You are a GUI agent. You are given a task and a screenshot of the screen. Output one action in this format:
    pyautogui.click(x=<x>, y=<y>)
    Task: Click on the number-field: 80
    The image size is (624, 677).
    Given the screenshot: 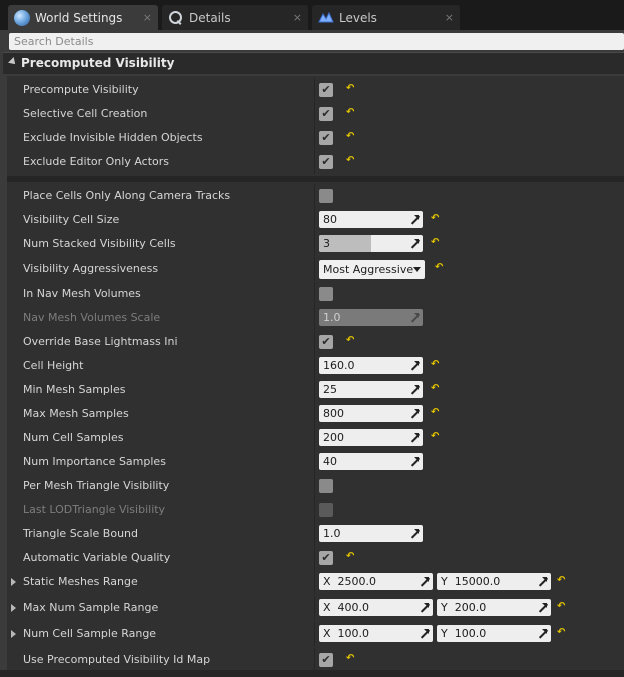 What is the action you would take?
    pyautogui.click(x=371, y=219)
    